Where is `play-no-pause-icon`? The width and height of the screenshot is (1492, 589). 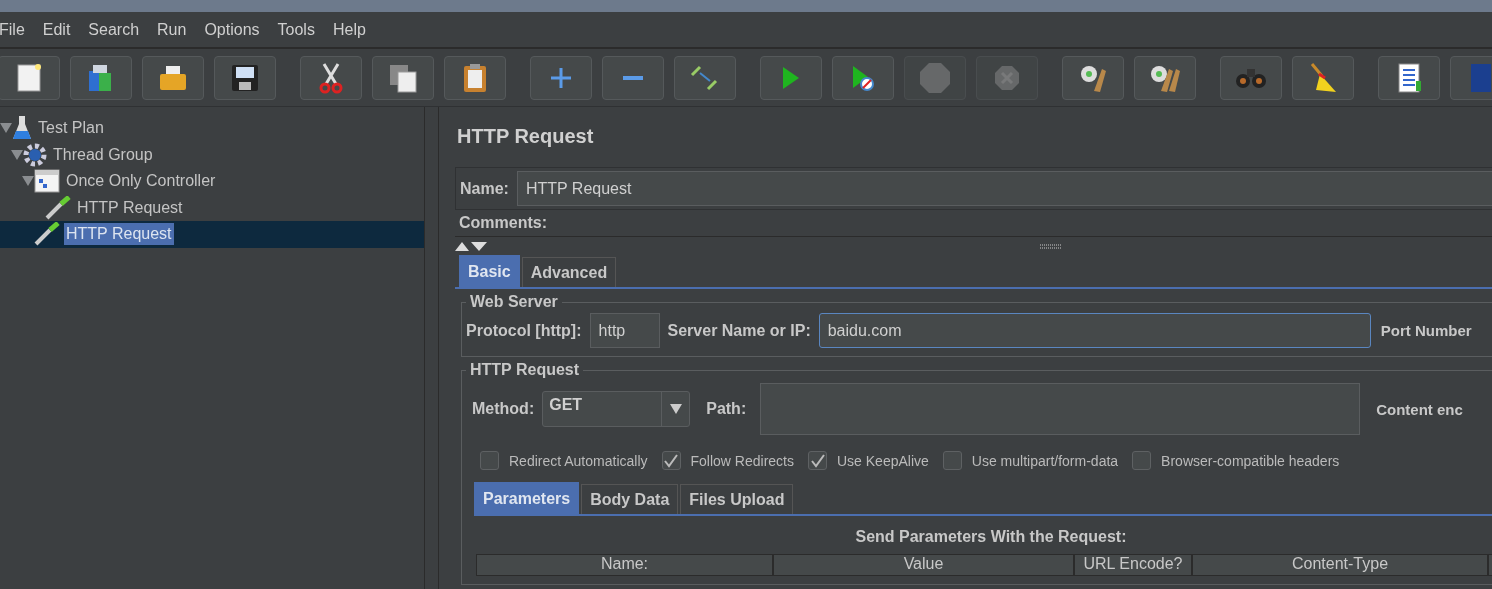 play-no-pause-icon is located at coordinates (863, 77).